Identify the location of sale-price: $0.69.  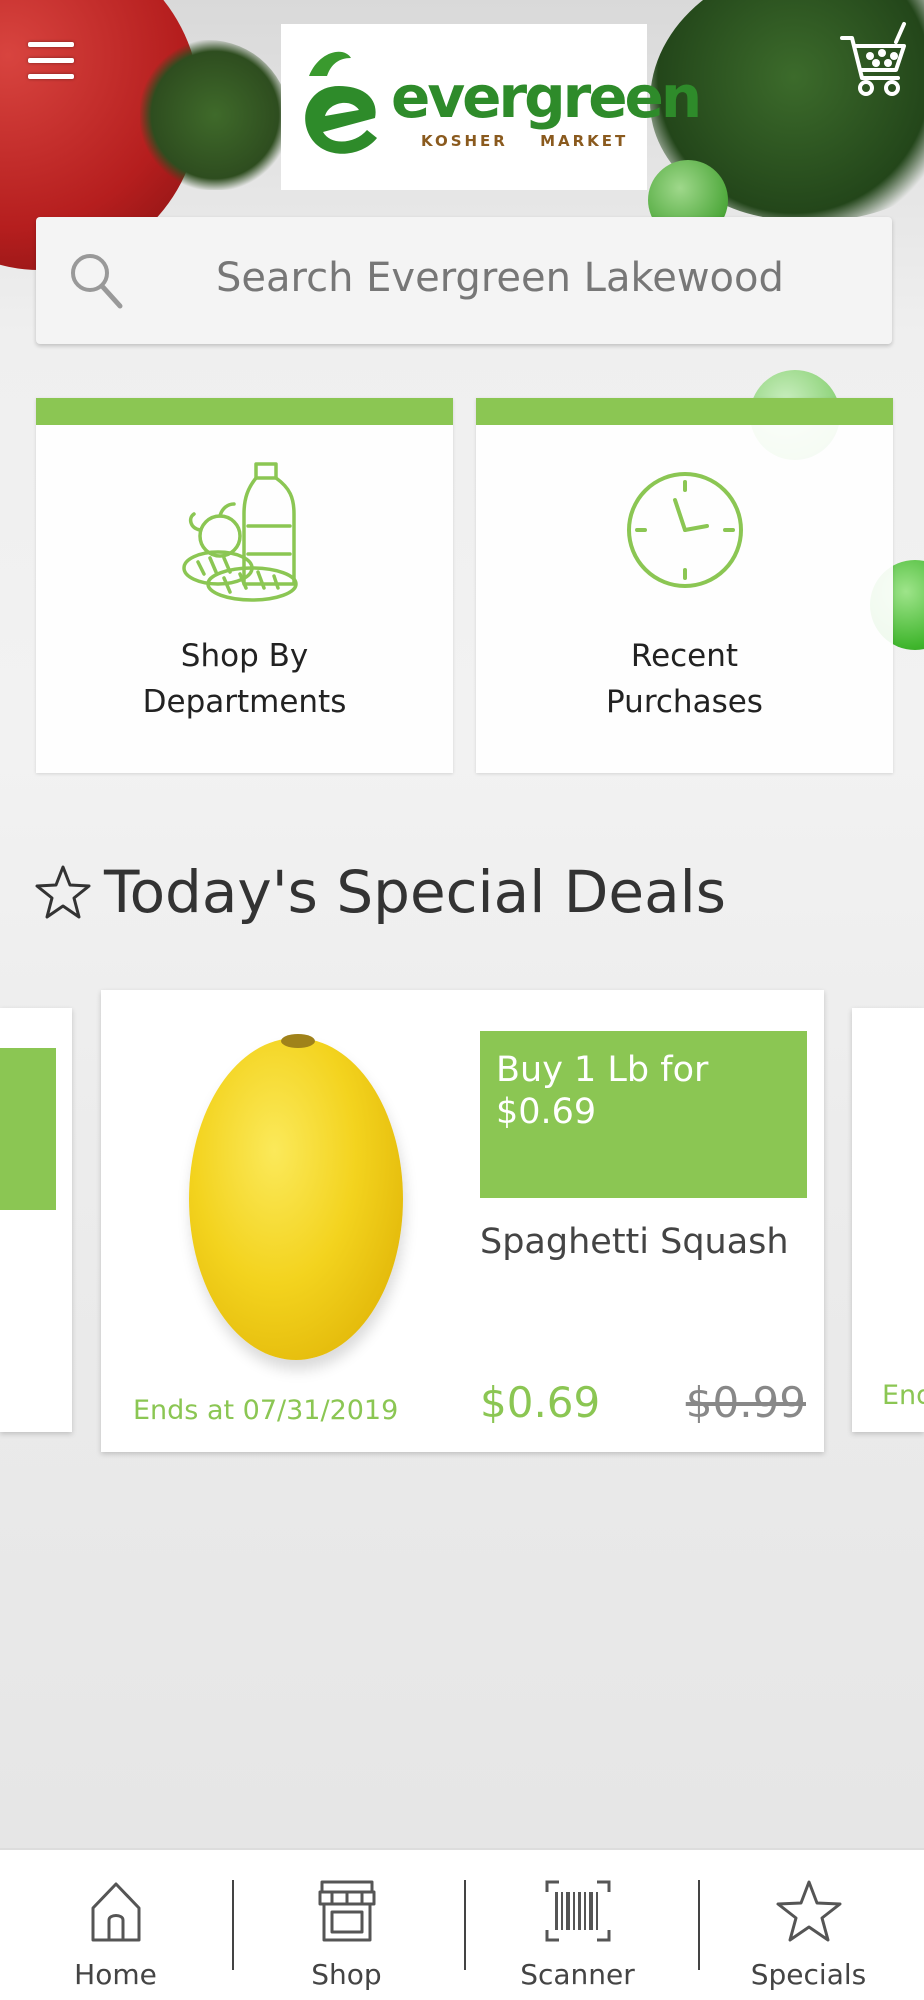
(540, 1402).